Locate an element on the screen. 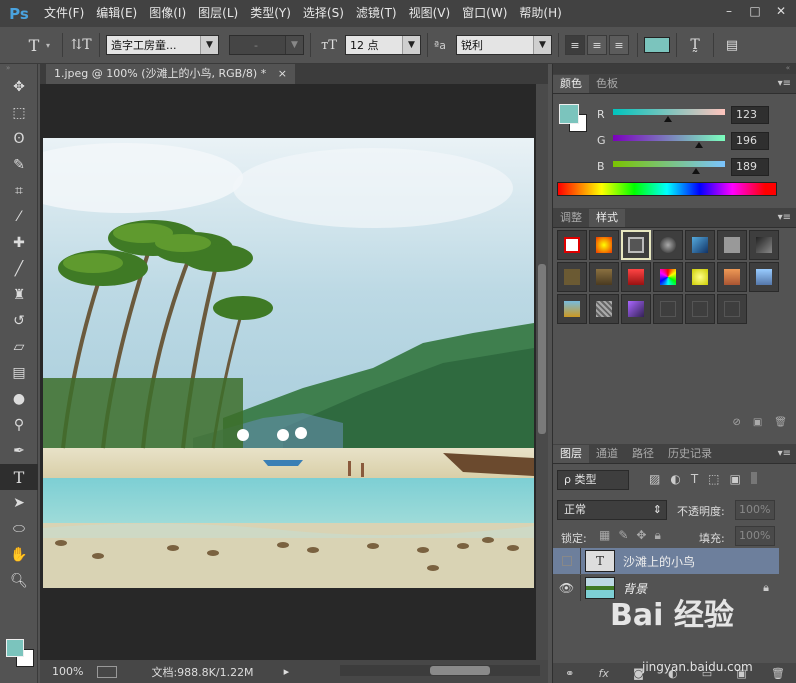 This screenshot has width=796, height=683. menu-layer: 图层(L) is located at coordinates (218, 13).